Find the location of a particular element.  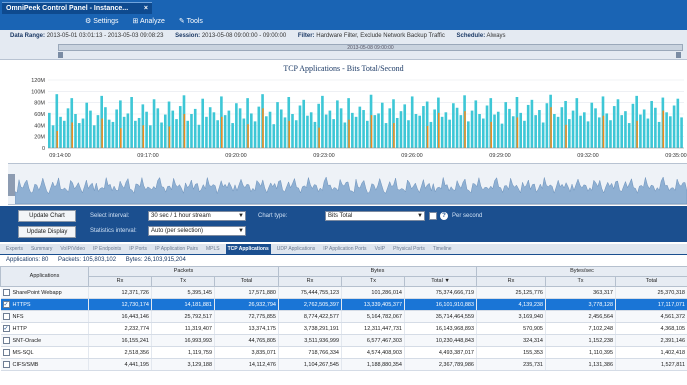

tab-udp-applications: UDP Applications is located at coordinates (296, 249).